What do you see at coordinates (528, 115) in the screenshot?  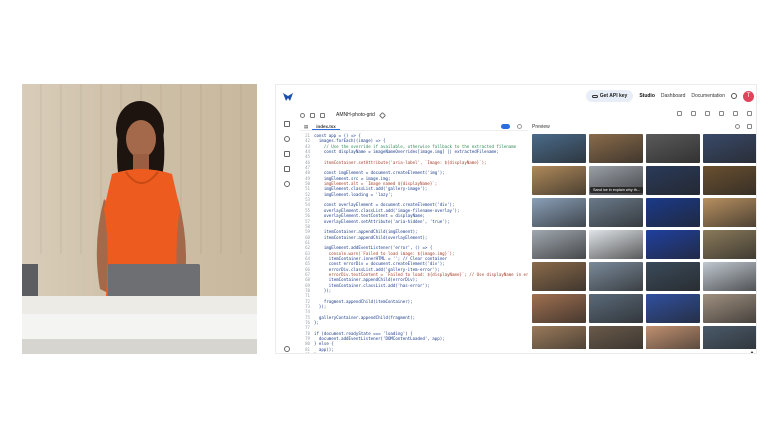 I see `project-toolbar: AMNH-photo-grid` at bounding box center [528, 115].